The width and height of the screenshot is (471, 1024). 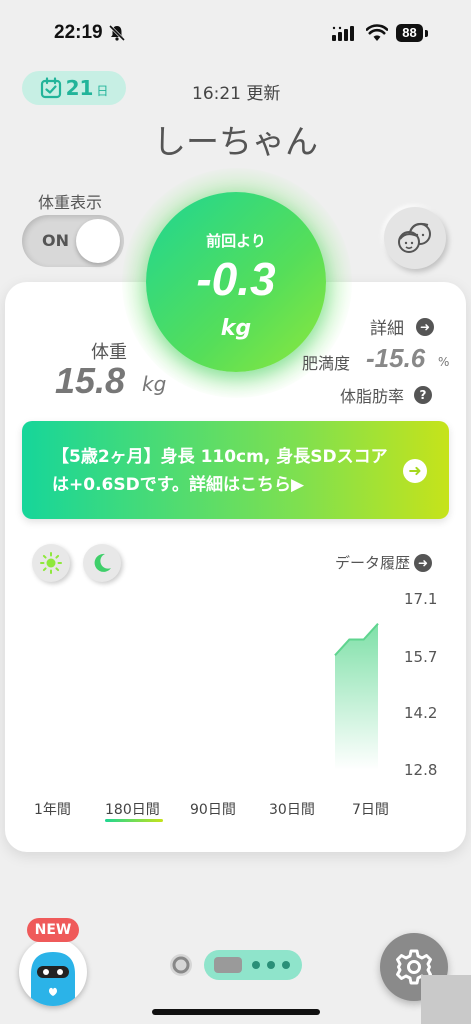 I want to click on corner-thumbnail, so click(x=446, y=999).